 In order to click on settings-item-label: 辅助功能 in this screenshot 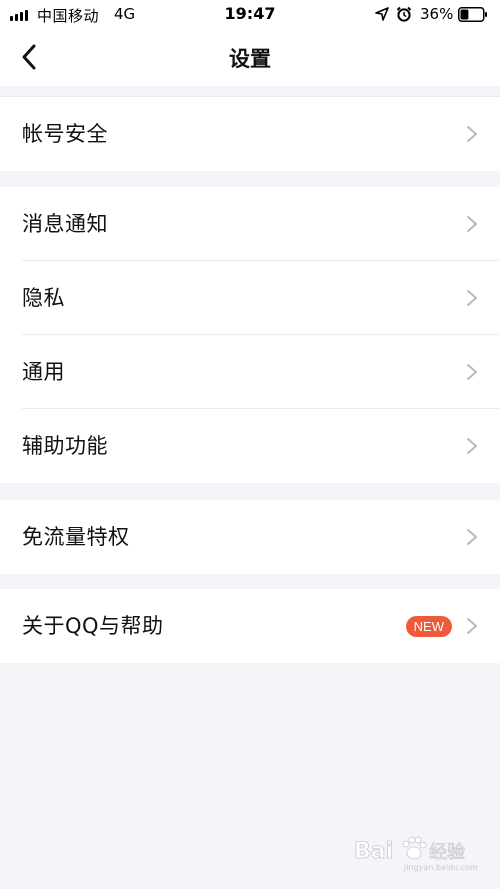, I will do `click(65, 446)`.